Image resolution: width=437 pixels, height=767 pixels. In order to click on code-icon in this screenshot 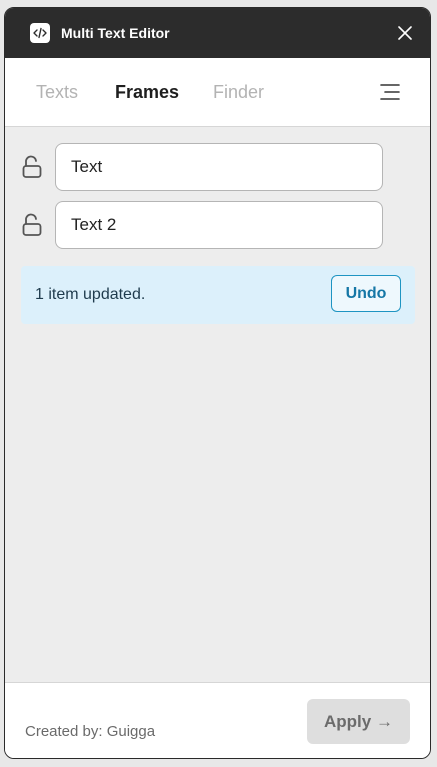, I will do `click(40, 33)`.